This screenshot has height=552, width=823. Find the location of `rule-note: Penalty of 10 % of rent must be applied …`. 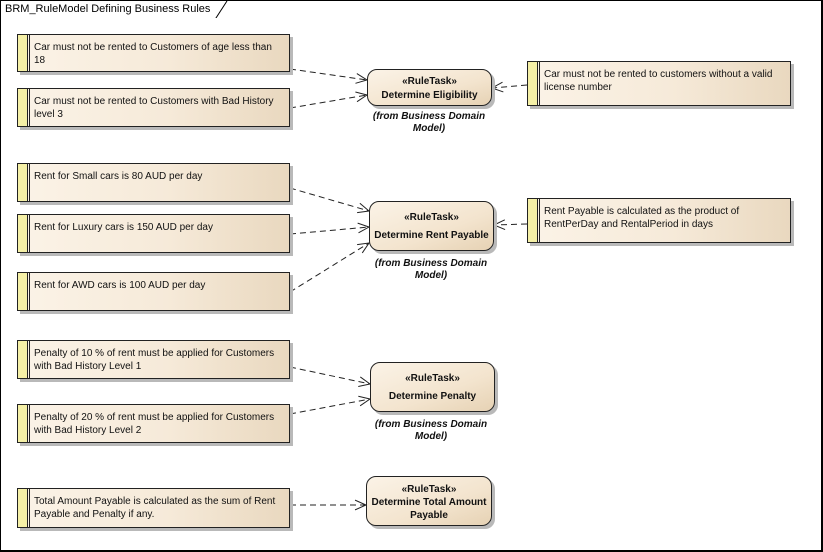

rule-note: Penalty of 10 % of rent must be applied … is located at coordinates (153, 359).